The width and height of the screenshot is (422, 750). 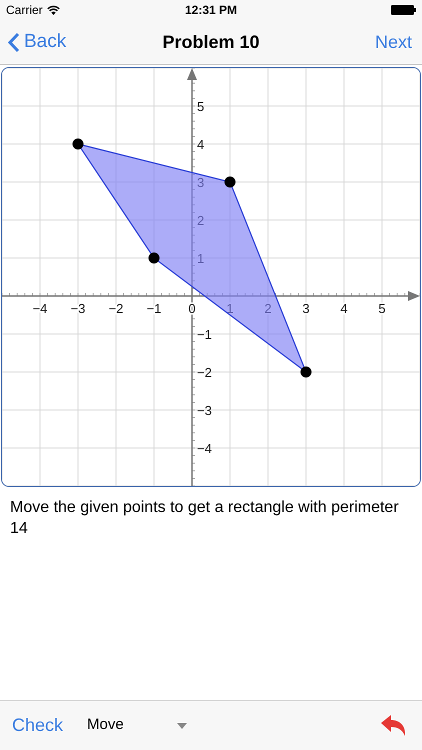 I want to click on caret-icon, so click(x=182, y=725).